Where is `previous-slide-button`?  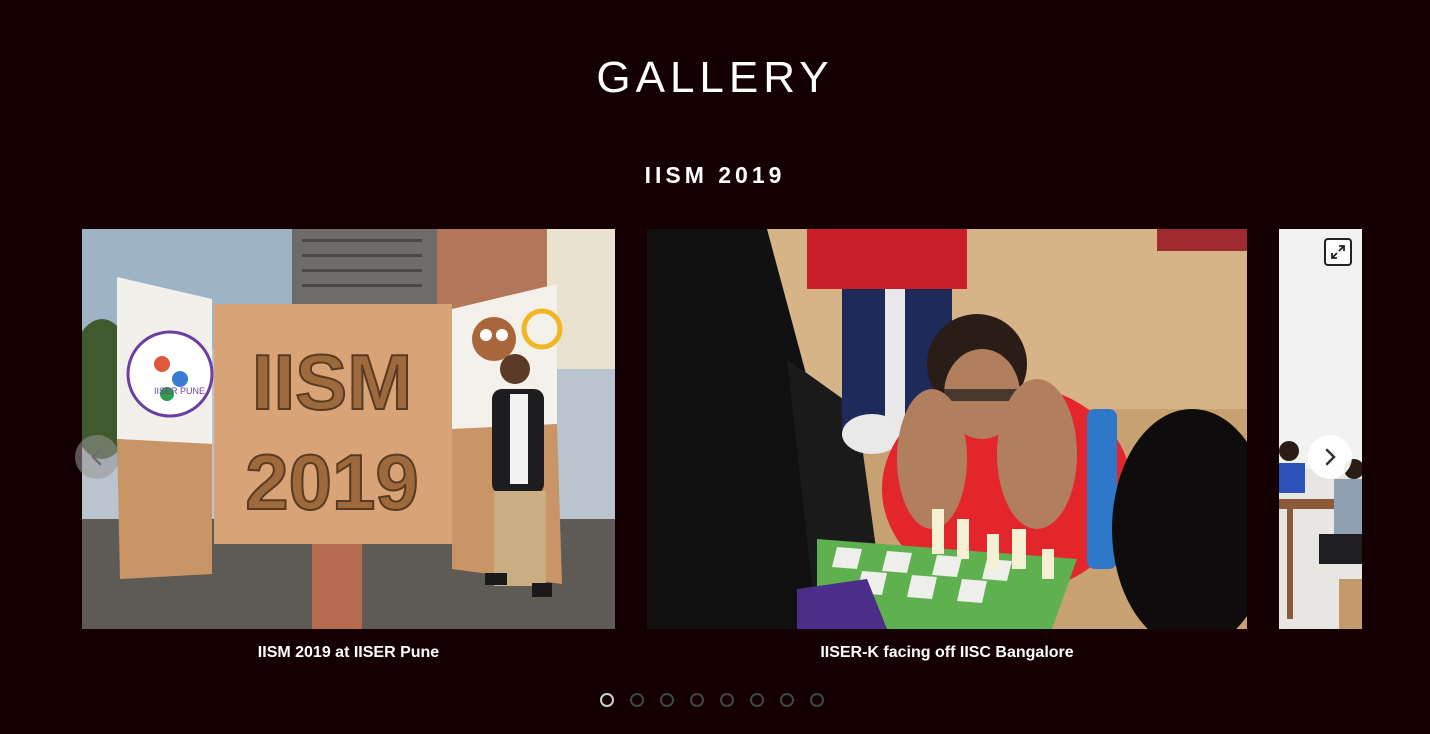
previous-slide-button is located at coordinates (97, 457).